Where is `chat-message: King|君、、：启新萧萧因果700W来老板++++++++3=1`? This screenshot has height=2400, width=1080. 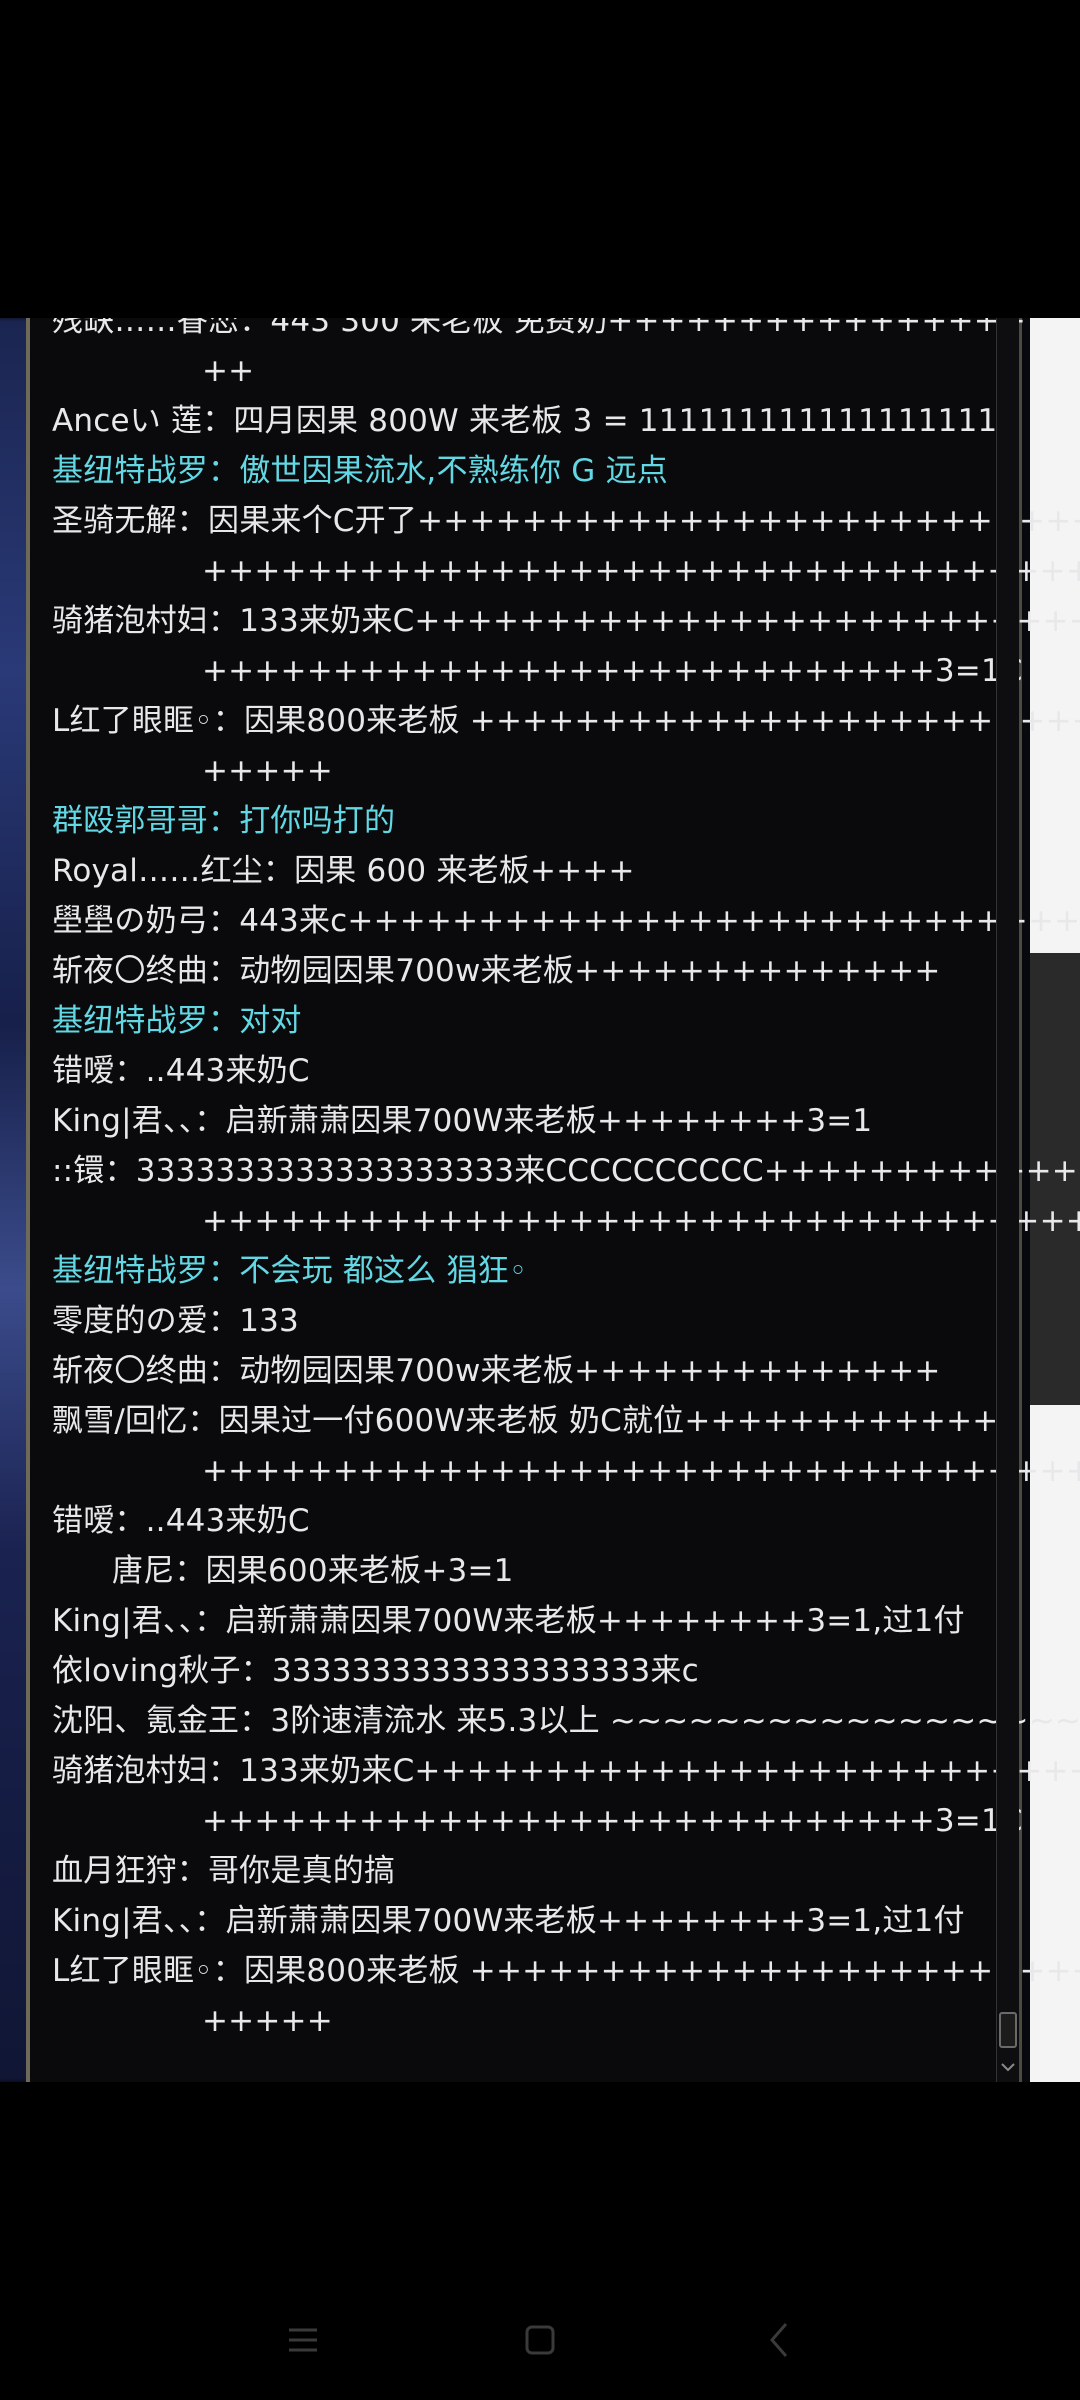
chat-message: King|君、、：启新萧萧因果700W来老板++++++++3=1 is located at coordinates (462, 1121).